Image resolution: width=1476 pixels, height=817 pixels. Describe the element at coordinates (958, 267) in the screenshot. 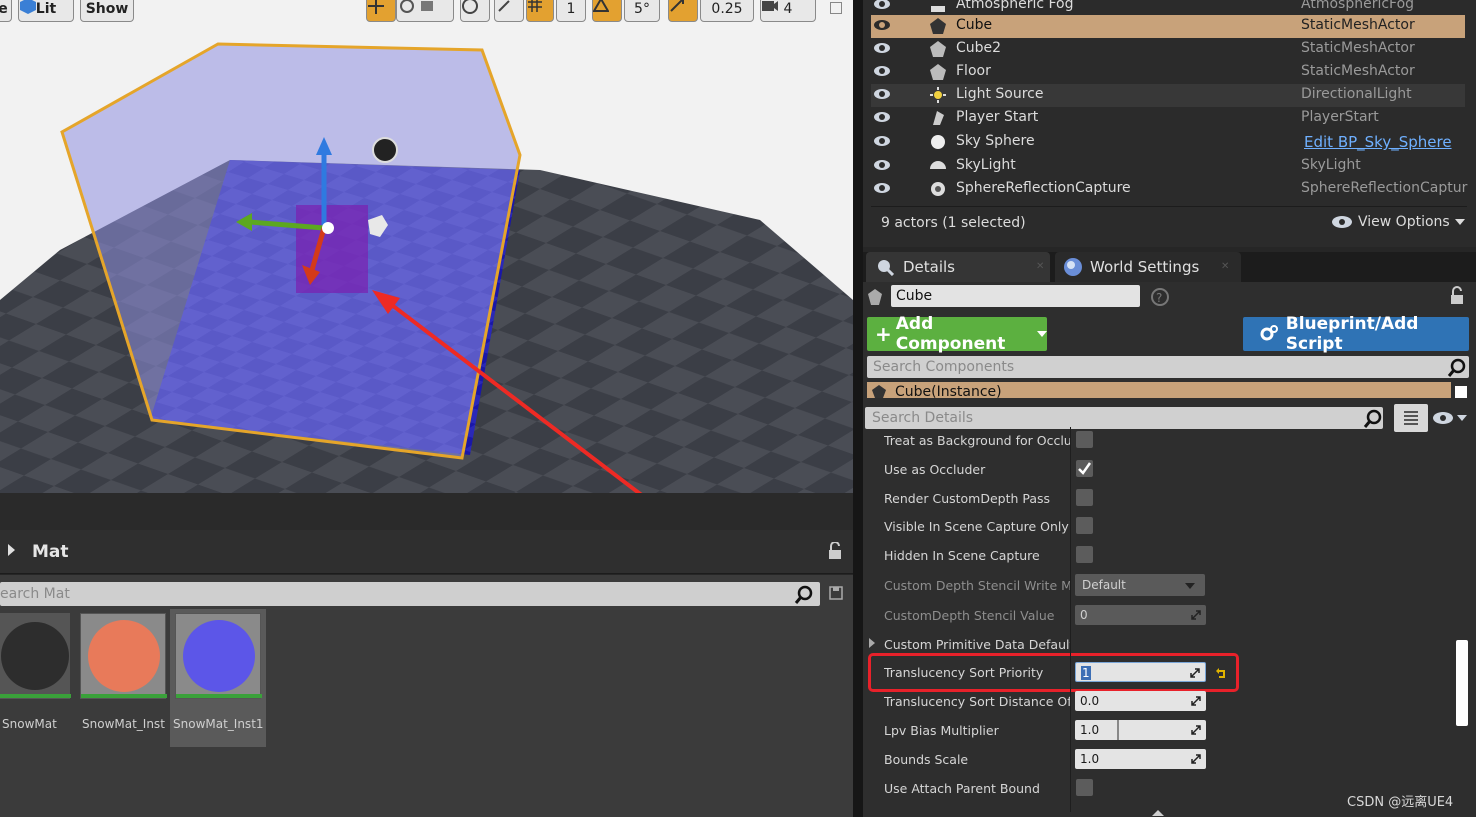

I see `tab-details: Details ✕` at that location.